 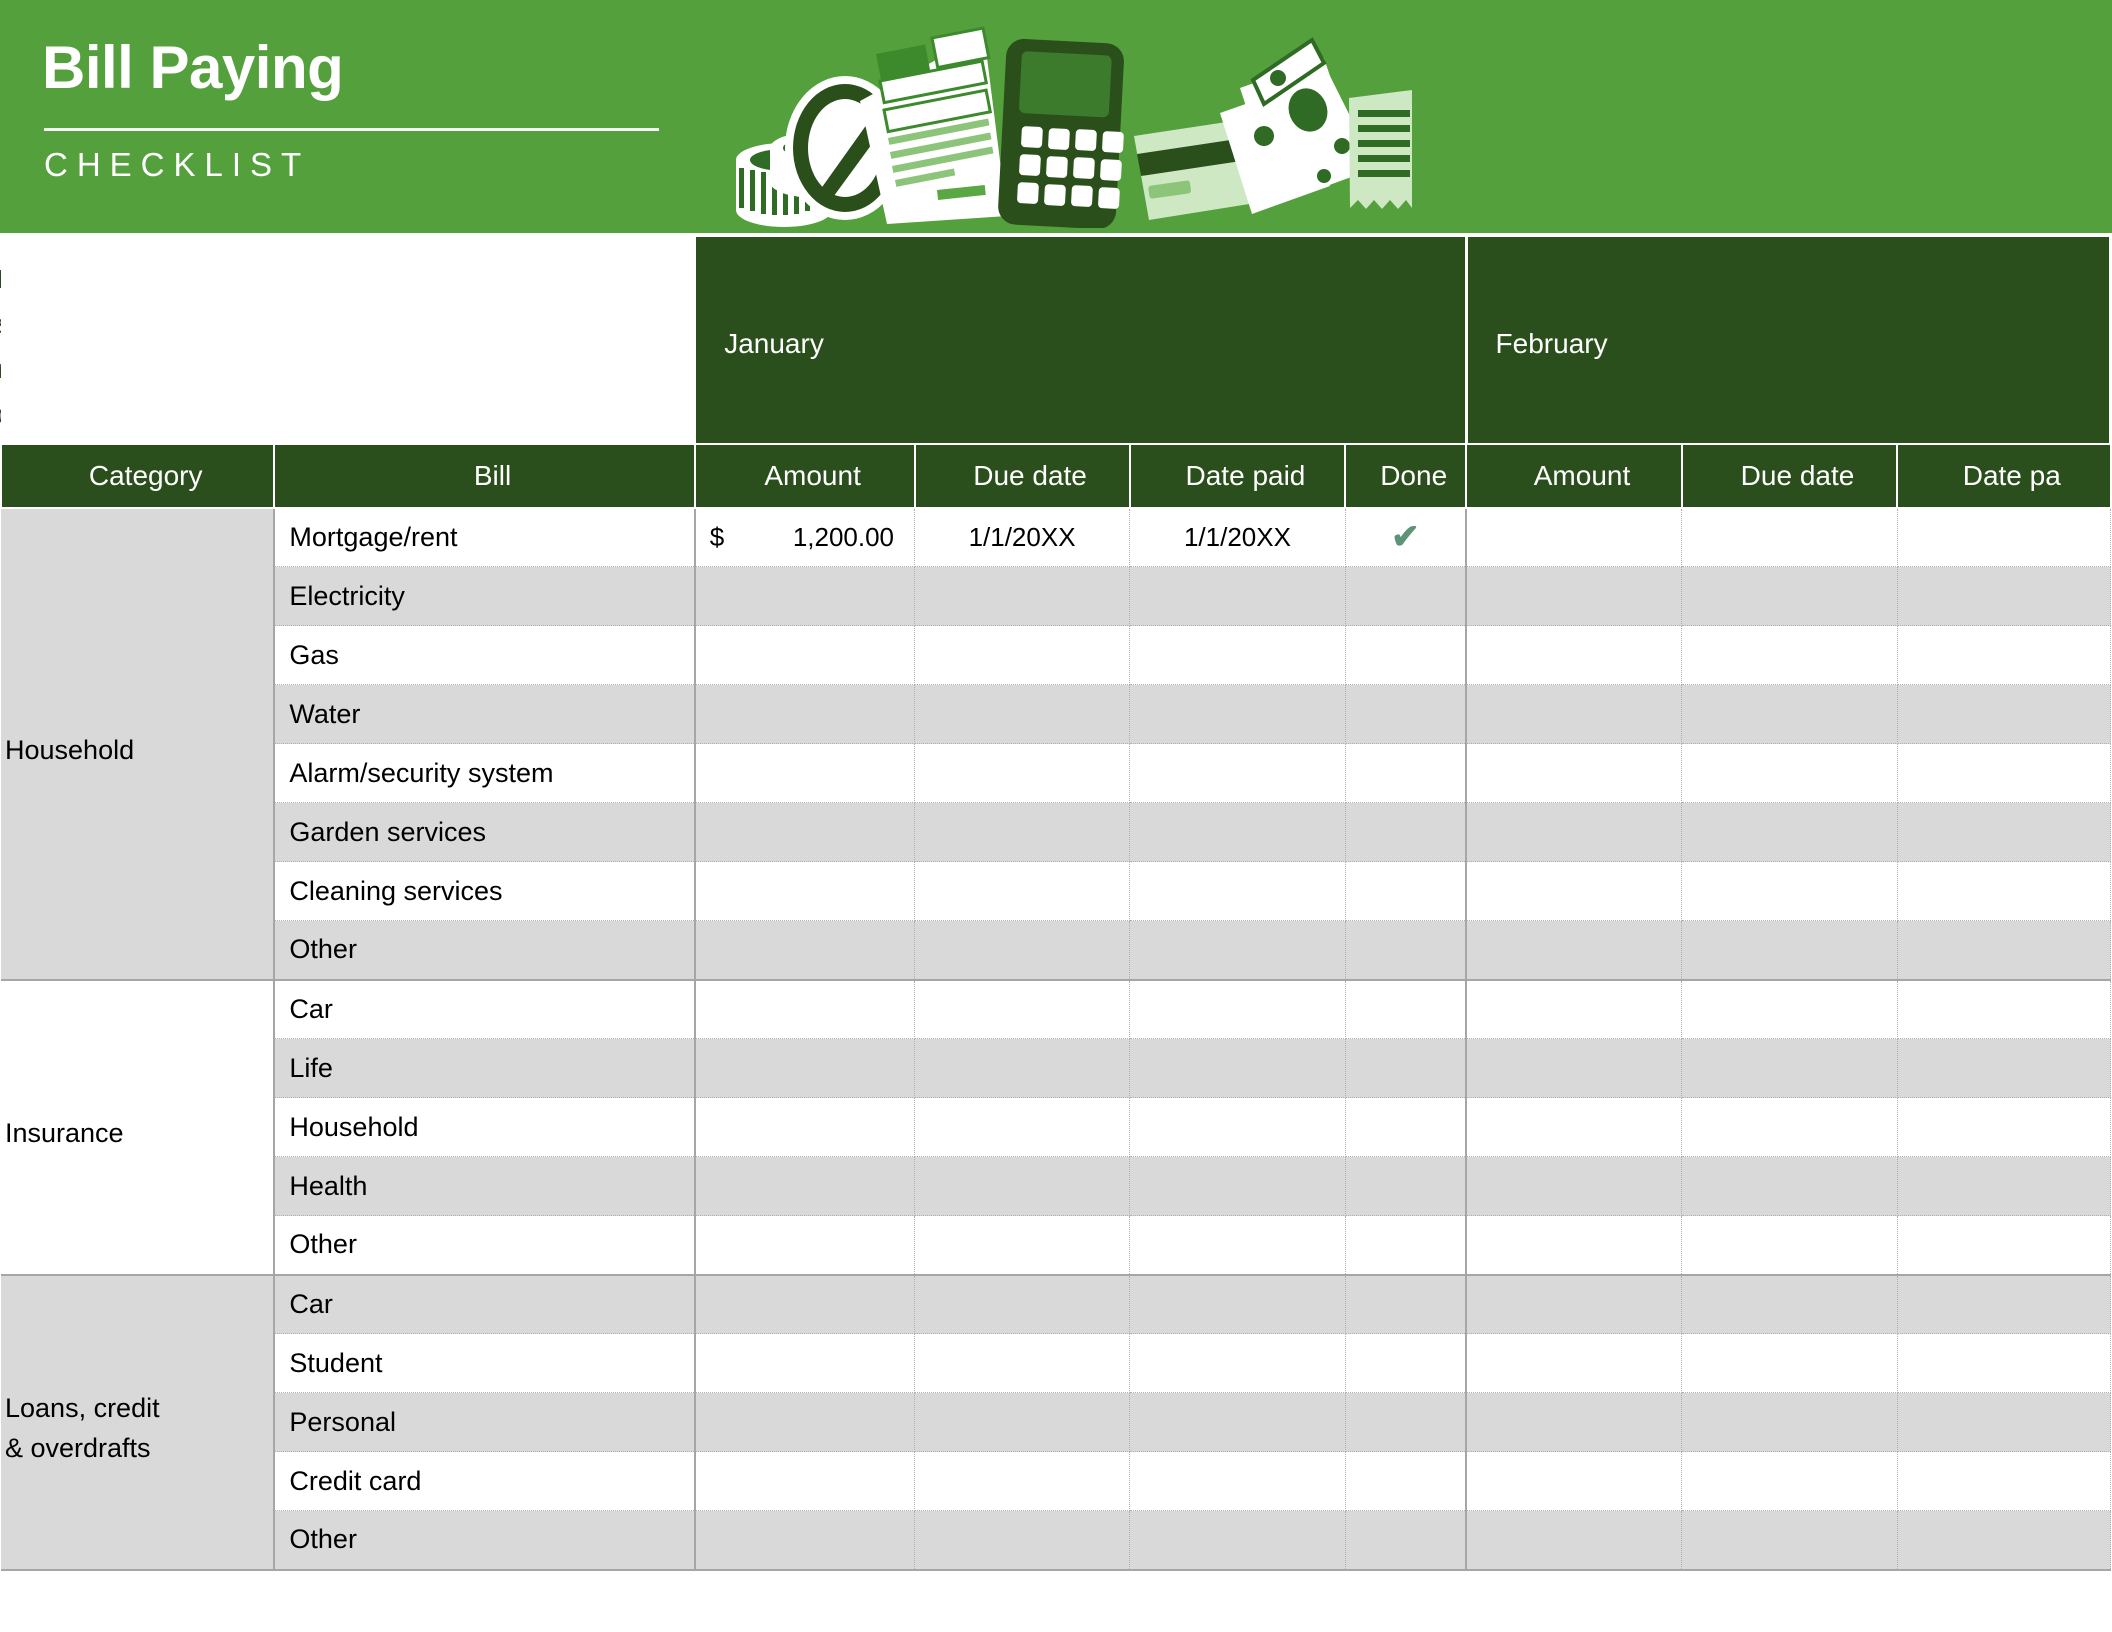 What do you see at coordinates (1406, 536) in the screenshot?
I see `jan-done-cell: ✔` at bounding box center [1406, 536].